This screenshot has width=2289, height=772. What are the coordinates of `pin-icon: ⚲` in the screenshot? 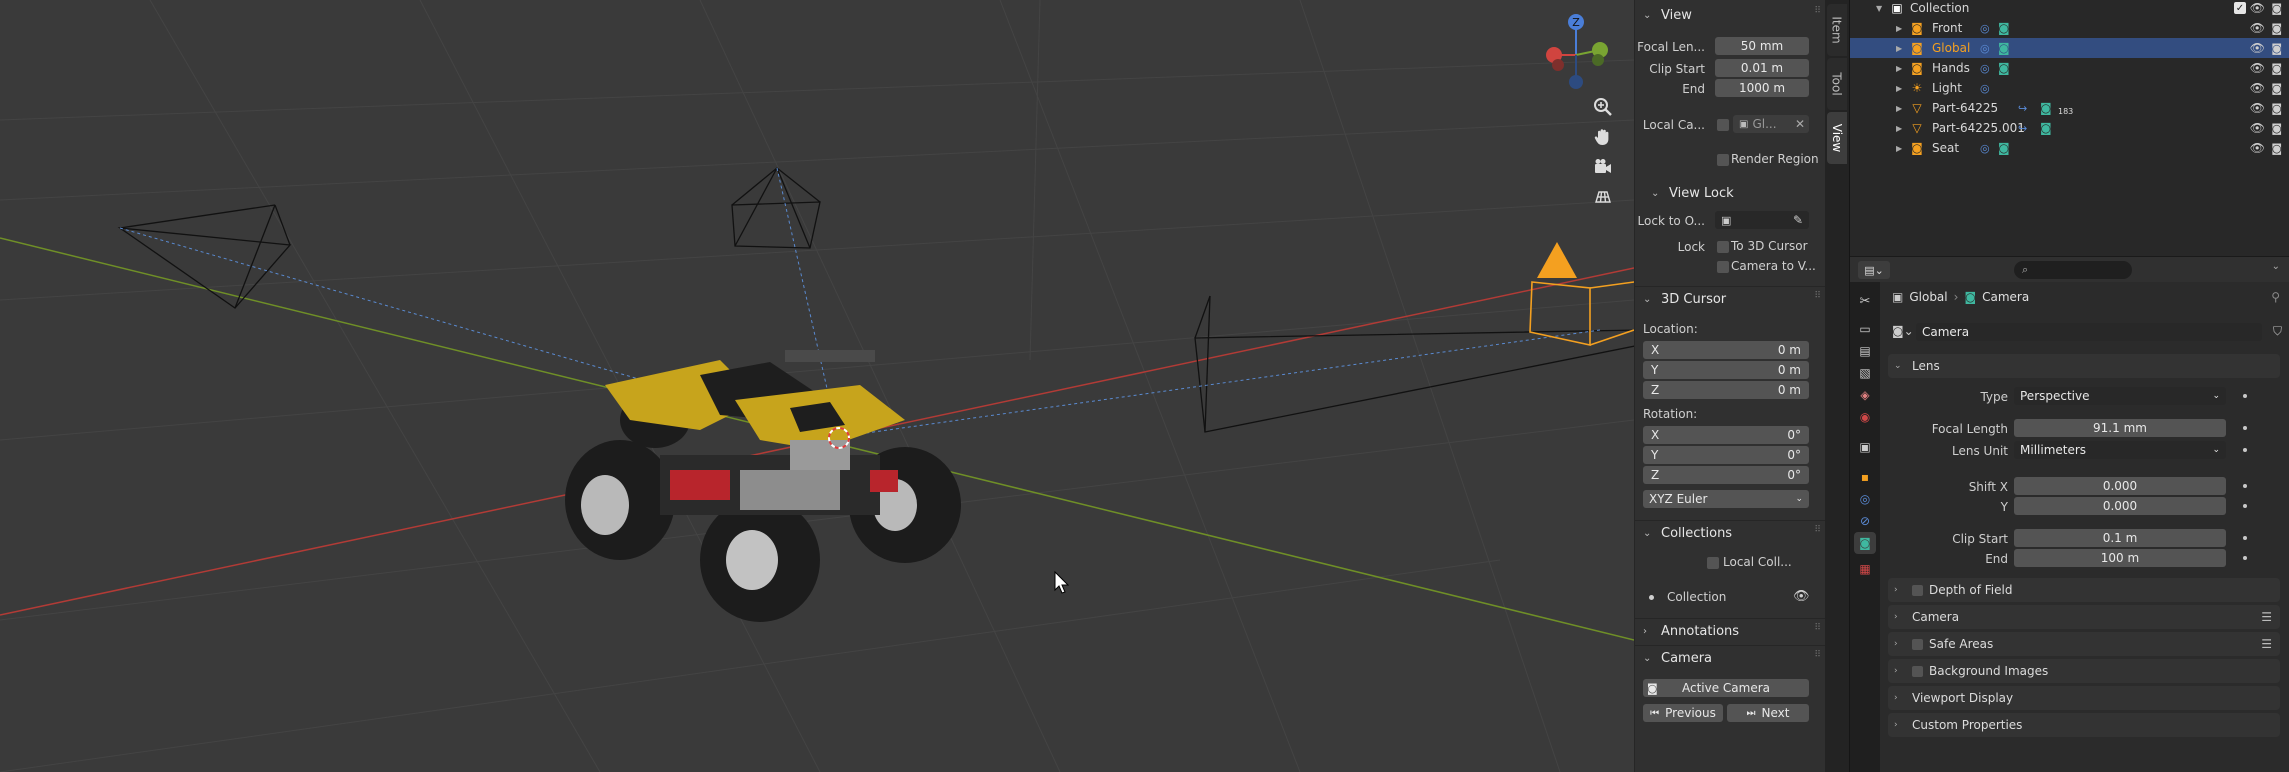 It's located at (2275, 297).